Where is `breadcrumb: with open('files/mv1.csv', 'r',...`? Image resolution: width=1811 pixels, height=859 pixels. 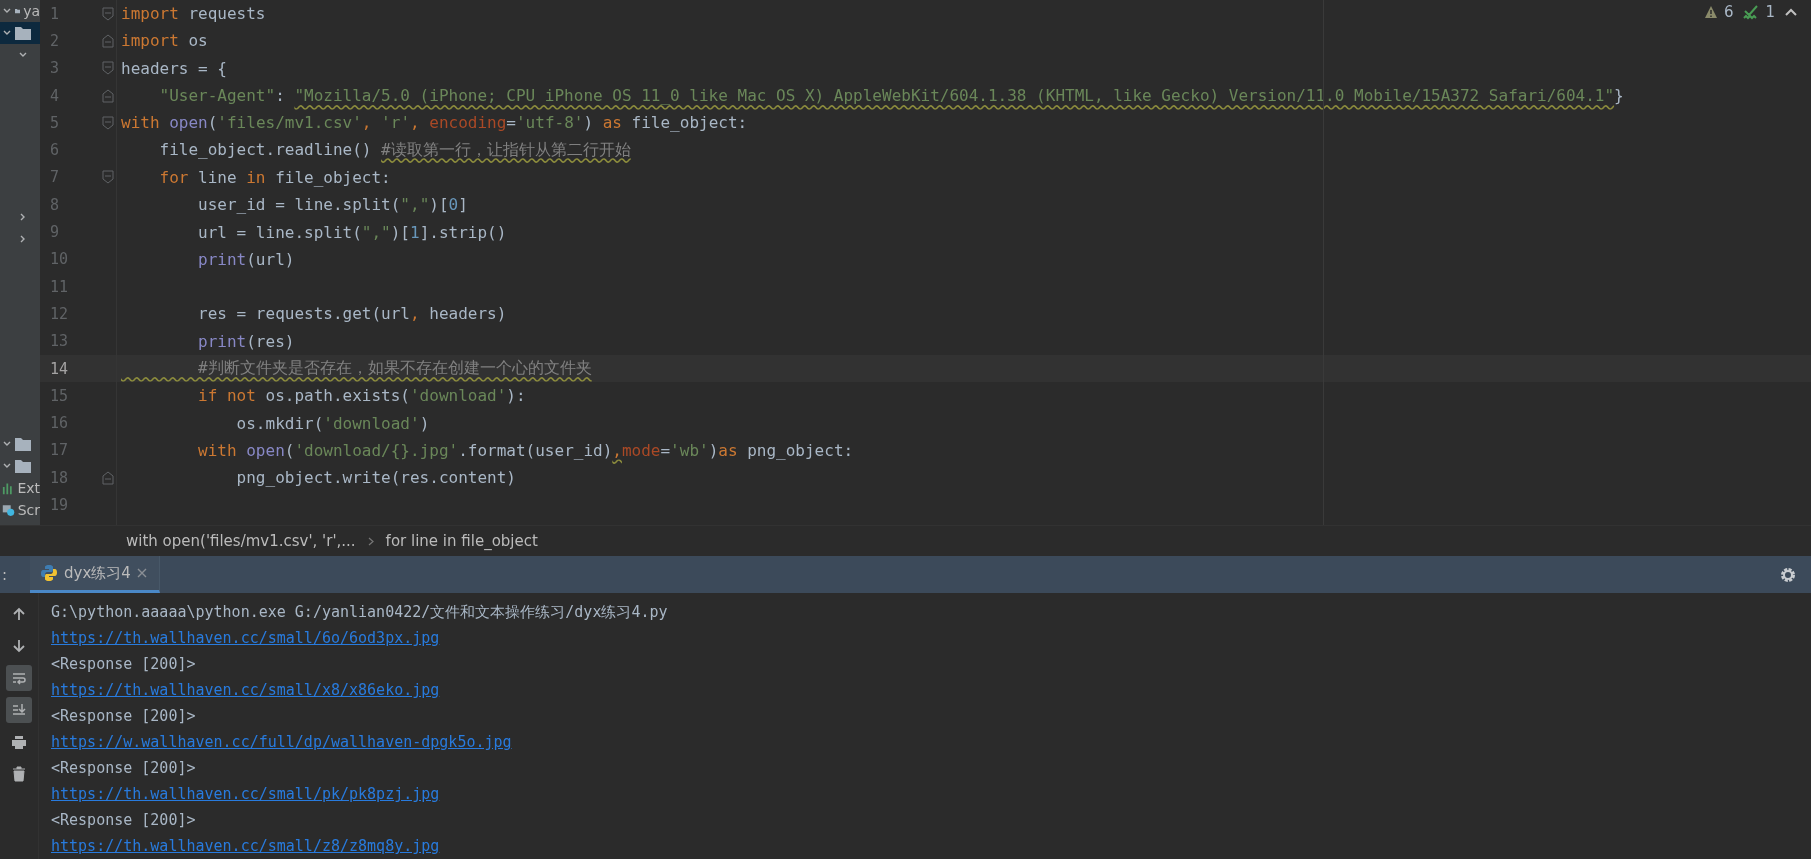
breadcrumb: with open('files/mv1.csv', 'r',... is located at coordinates (241, 541).